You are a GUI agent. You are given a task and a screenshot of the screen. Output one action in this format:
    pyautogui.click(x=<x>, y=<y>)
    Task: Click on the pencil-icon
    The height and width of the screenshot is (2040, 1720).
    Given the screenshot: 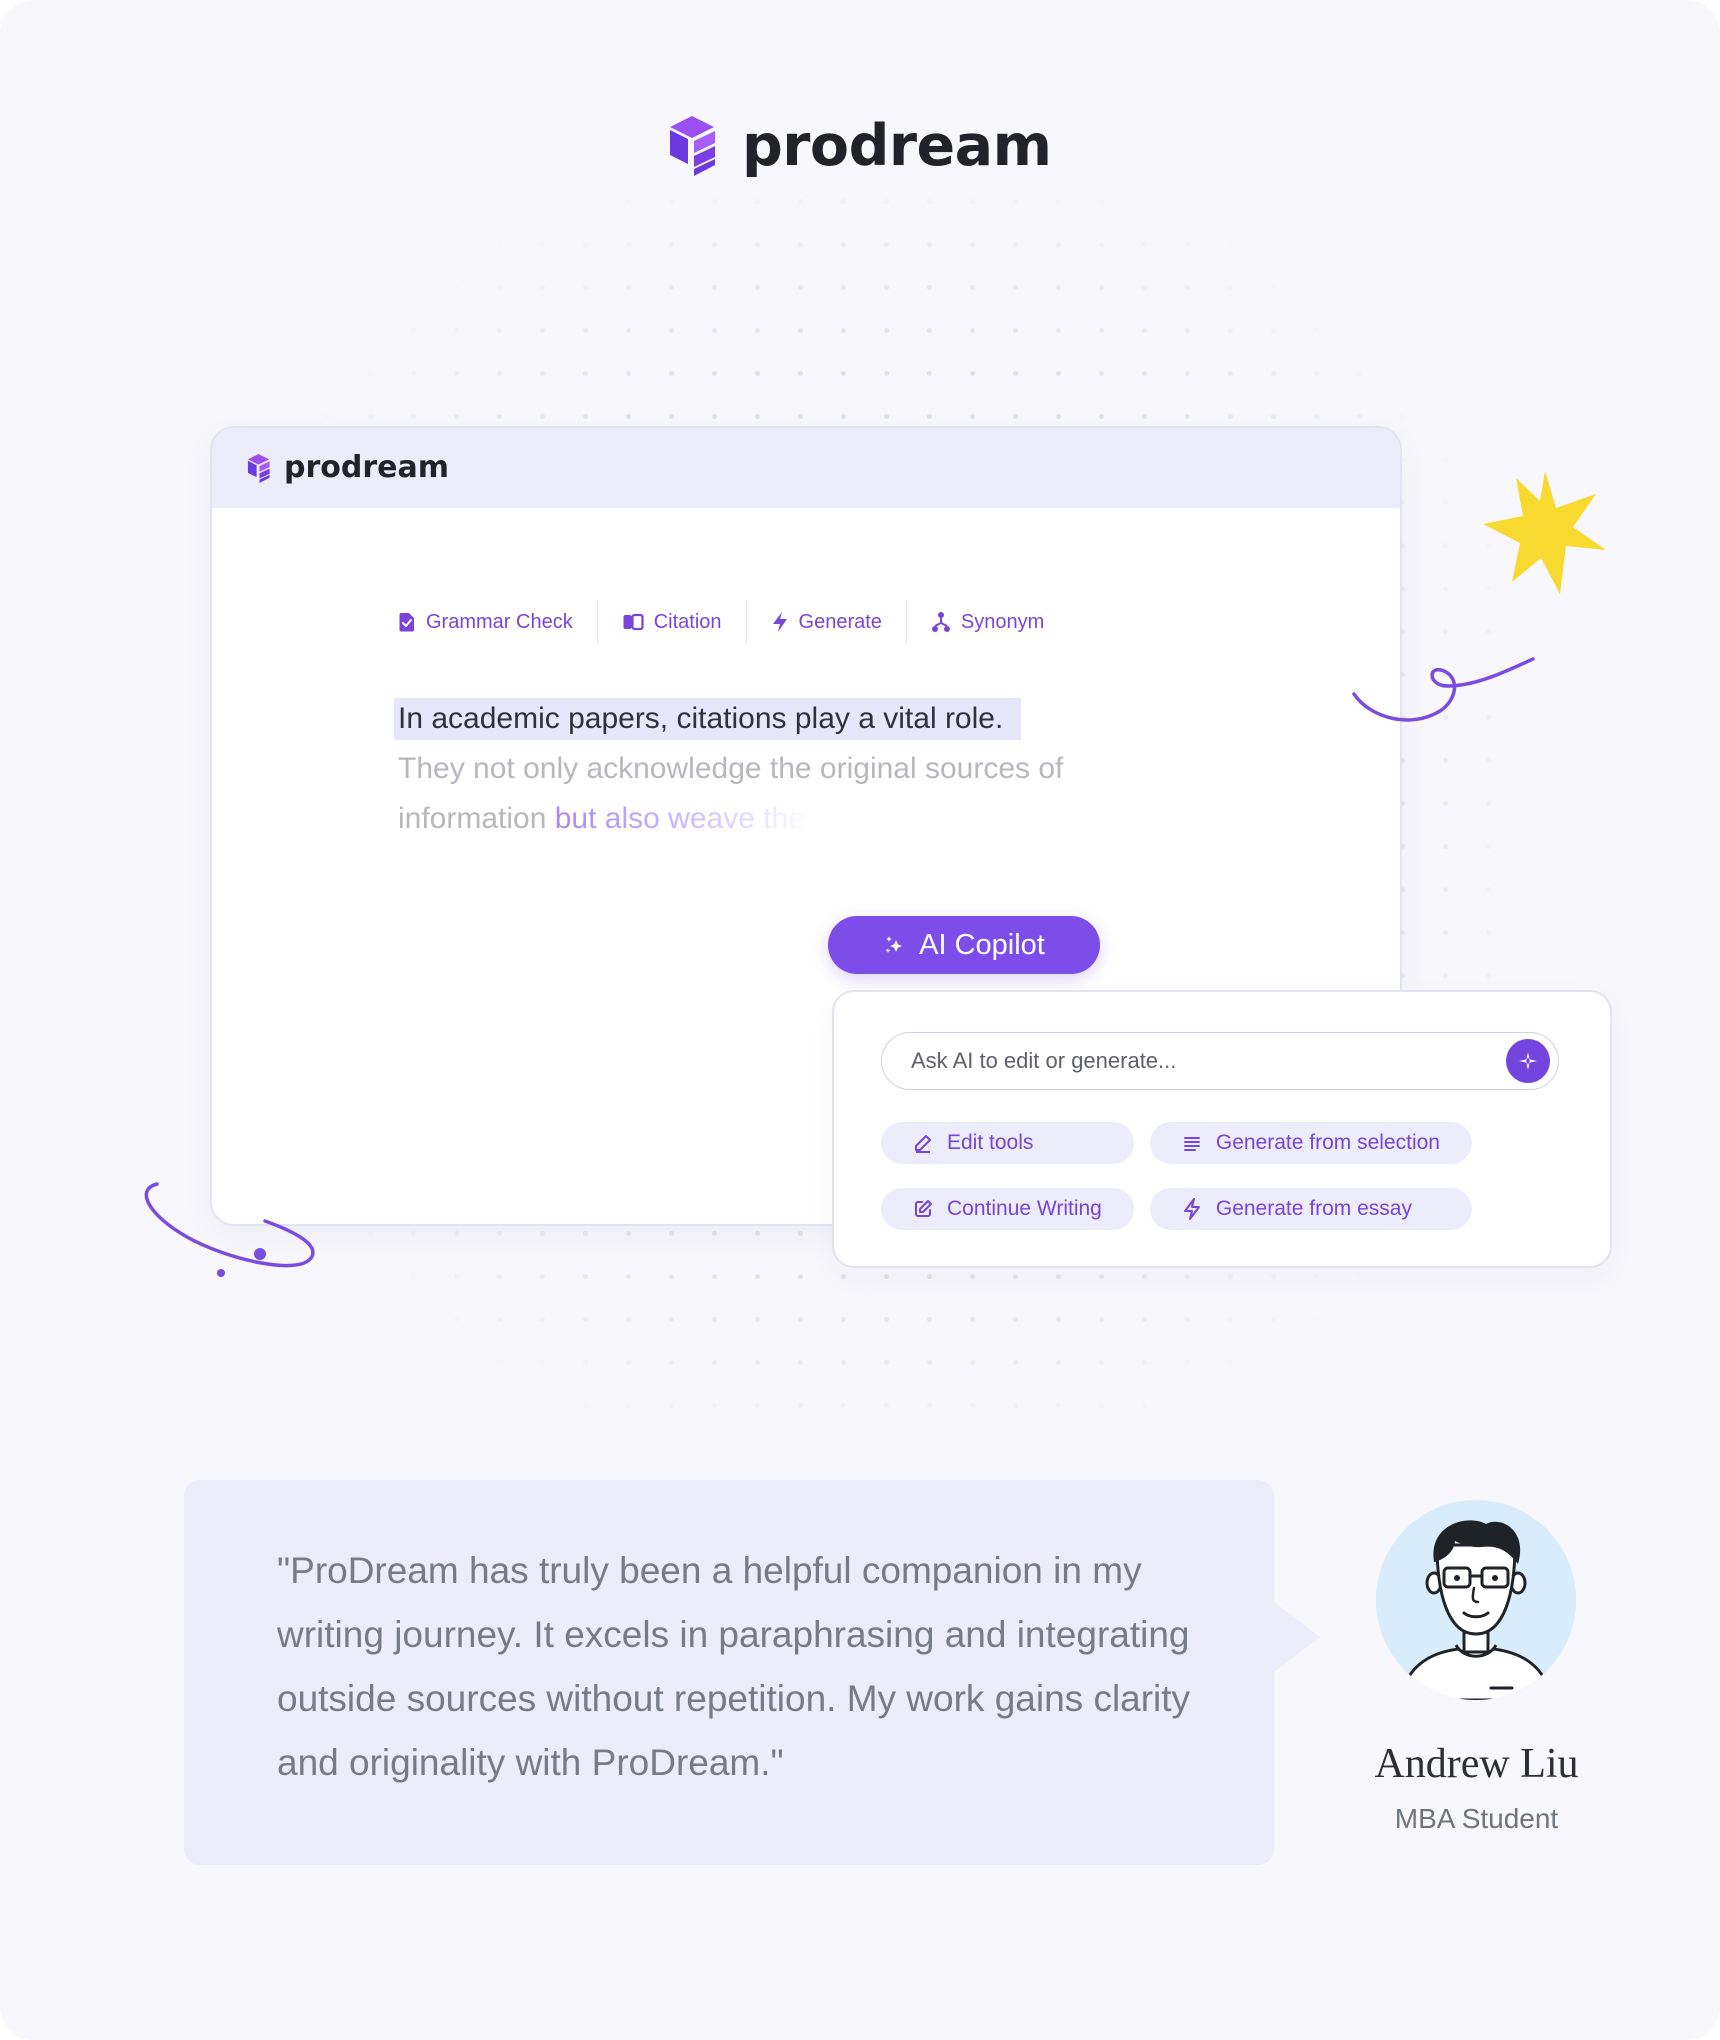 What is the action you would take?
    pyautogui.click(x=923, y=1144)
    